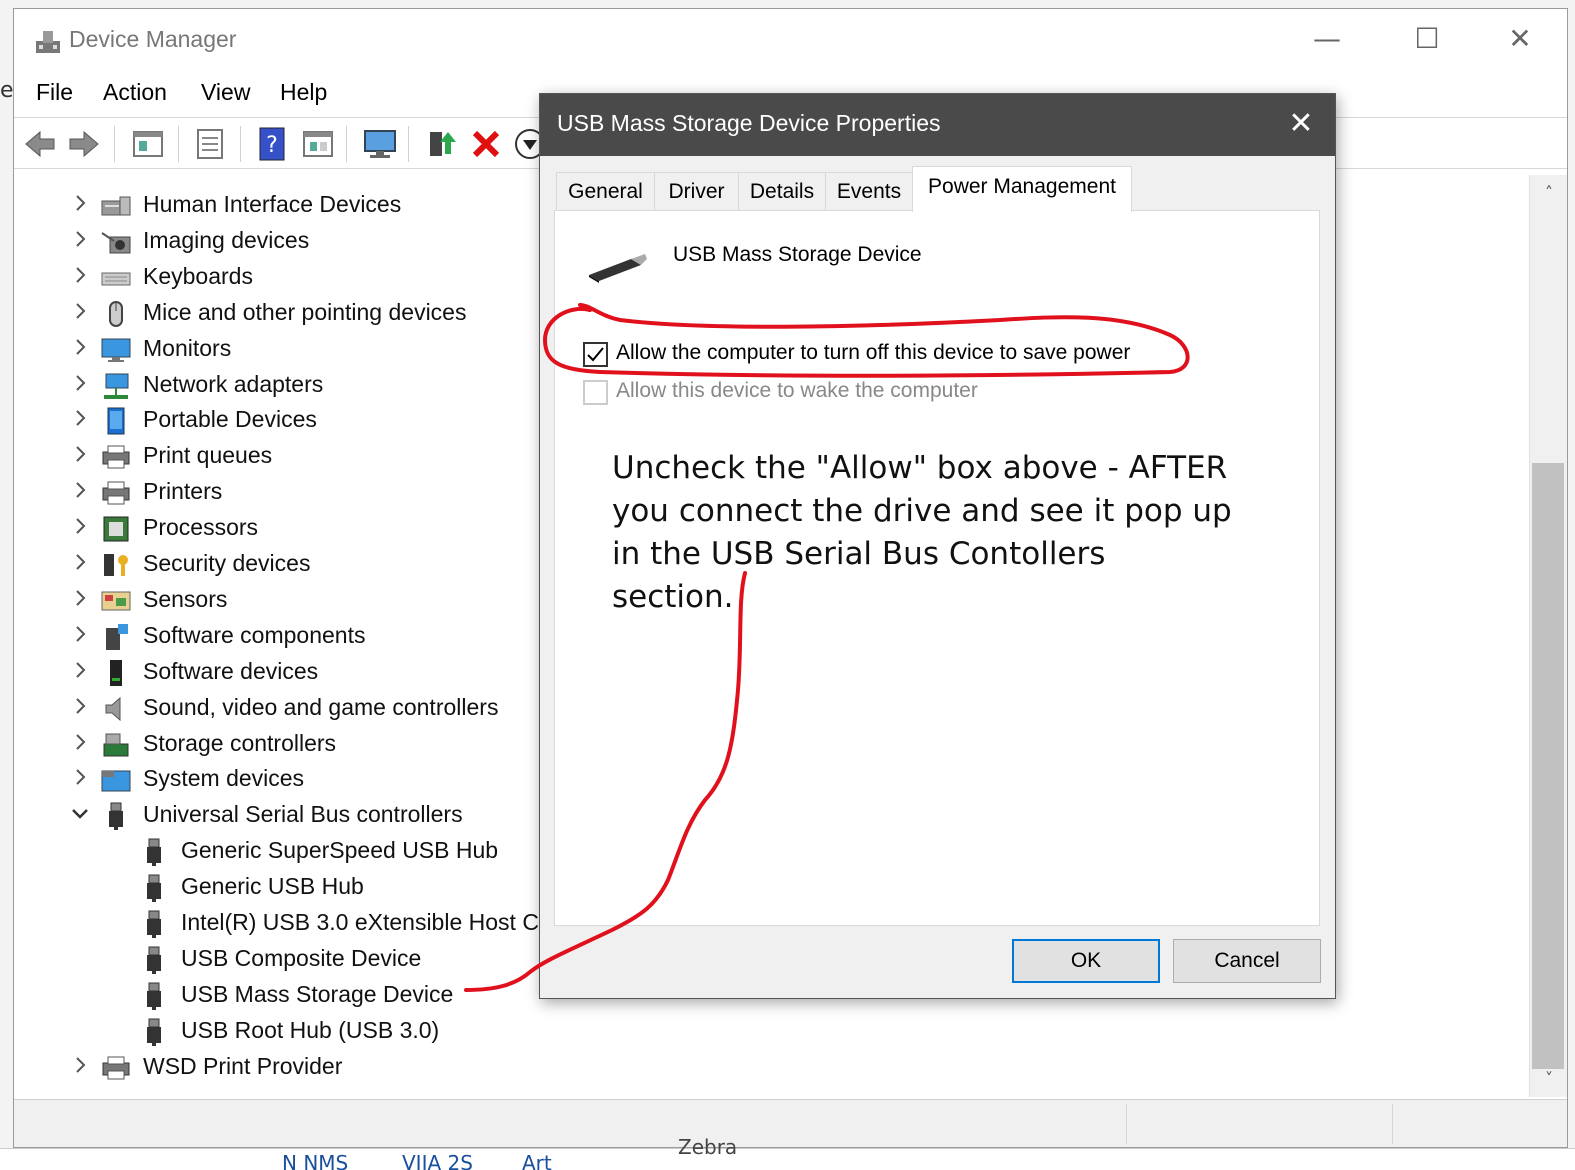 This screenshot has height=1170, width=1575. I want to click on status-separator, so click(1392, 1124).